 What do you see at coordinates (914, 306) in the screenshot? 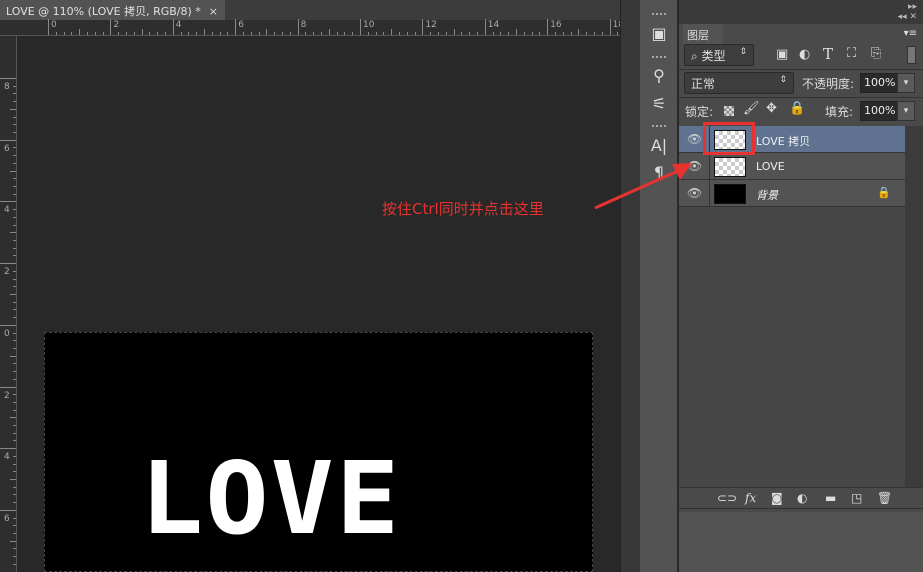
I see `layers-scrollbar` at bounding box center [914, 306].